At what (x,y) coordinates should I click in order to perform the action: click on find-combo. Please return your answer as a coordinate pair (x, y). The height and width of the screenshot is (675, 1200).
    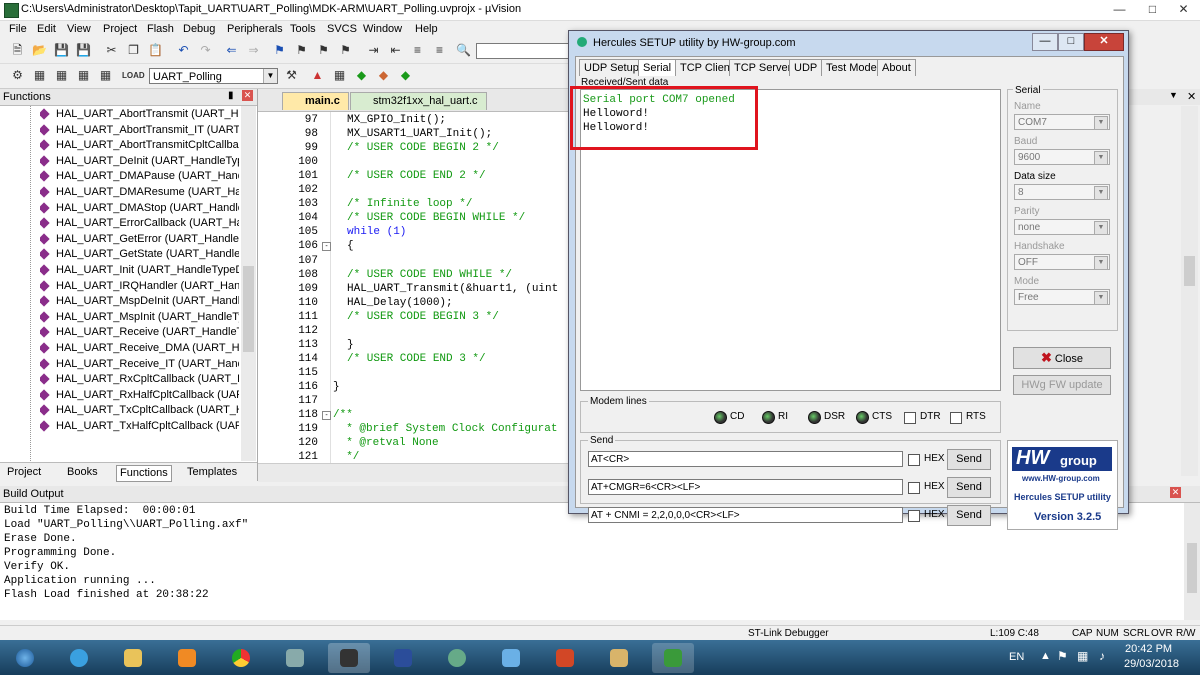
    Looking at the image, I should click on (523, 51).